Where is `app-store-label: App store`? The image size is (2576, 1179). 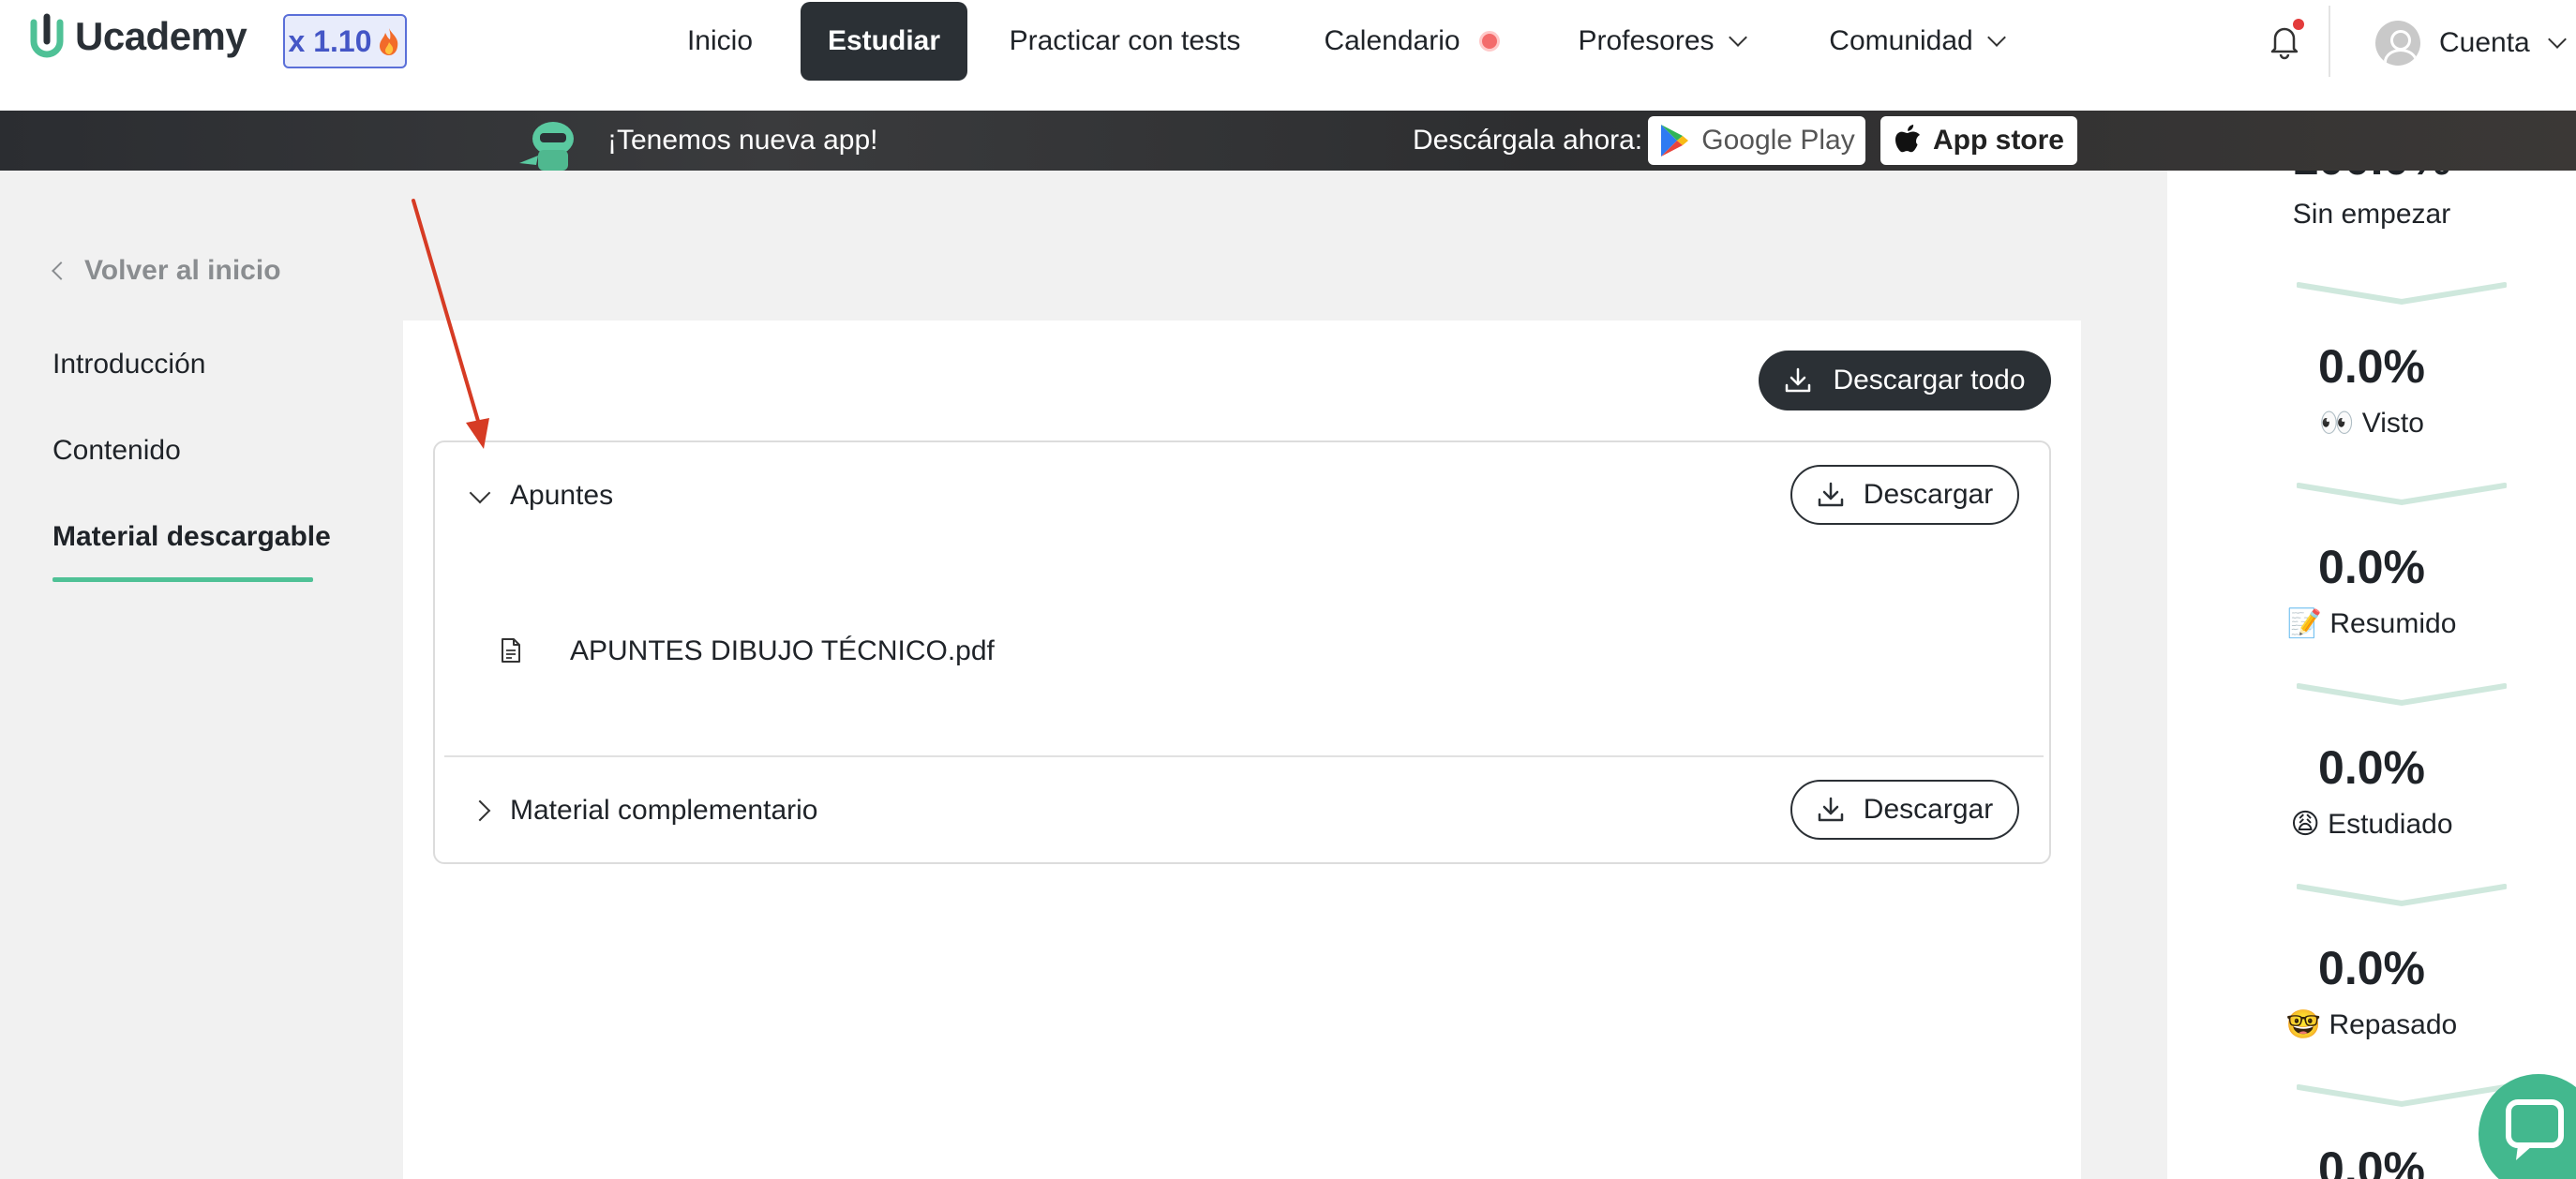 app-store-label: App store is located at coordinates (1998, 140).